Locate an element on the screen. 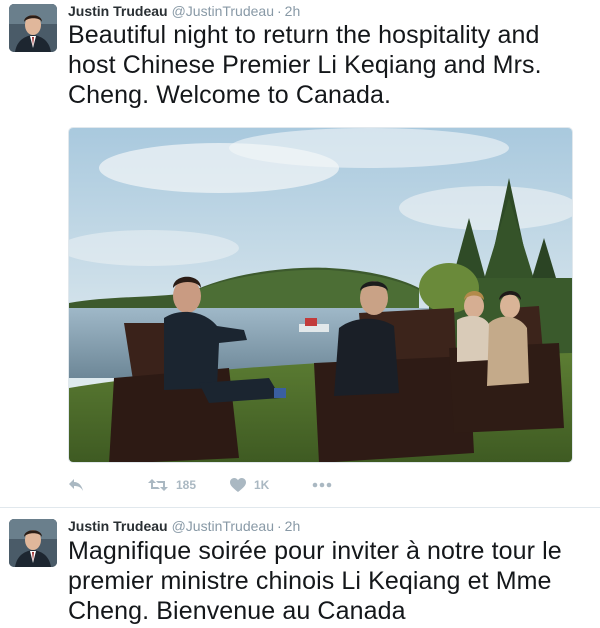  tweet-actions: 185 1K is located at coordinates (200, 485).